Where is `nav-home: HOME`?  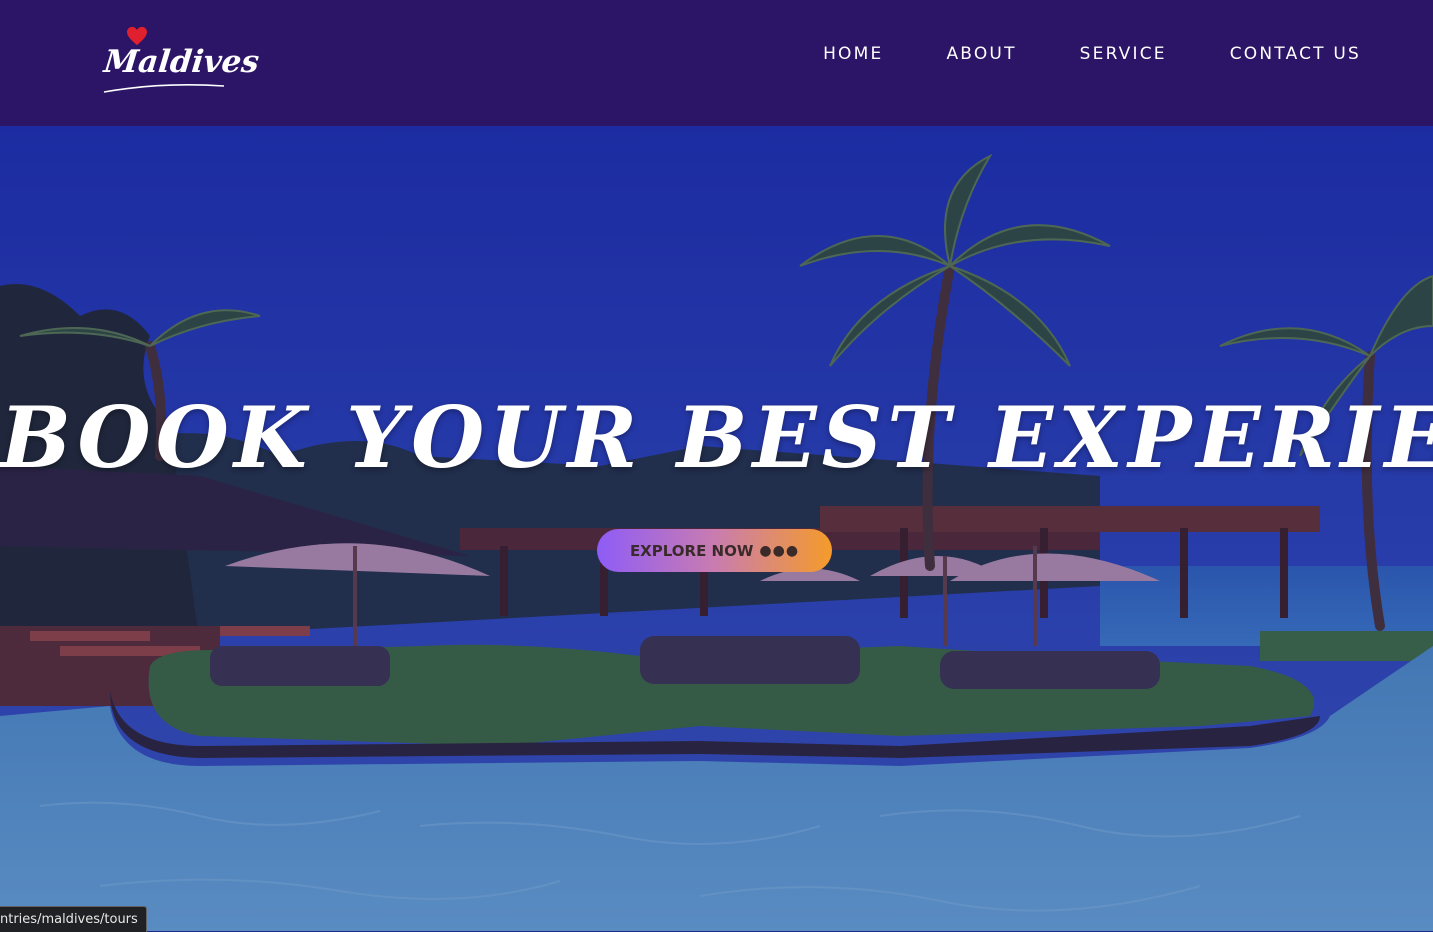 nav-home: HOME is located at coordinates (853, 54).